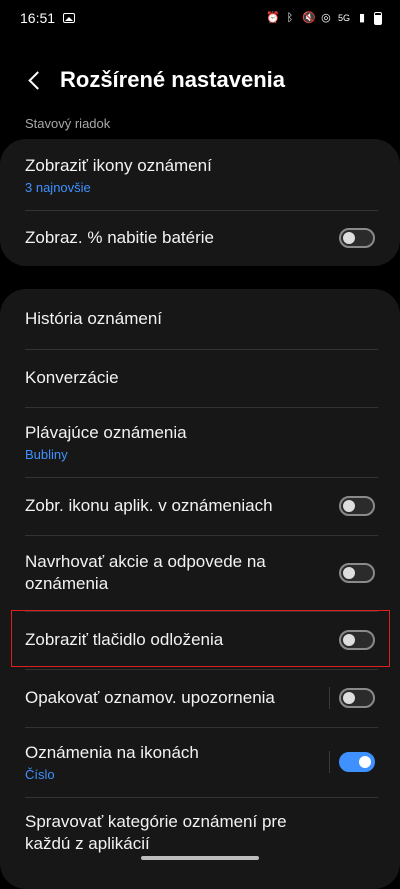 The image size is (400, 889). I want to click on repeat-alerts-toggle, so click(357, 698).